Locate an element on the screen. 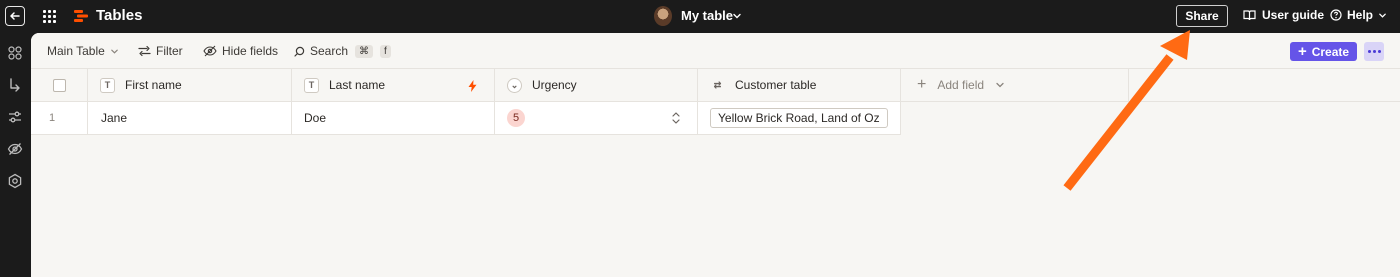  hide-fields-button: Hide fields is located at coordinates (240, 51).